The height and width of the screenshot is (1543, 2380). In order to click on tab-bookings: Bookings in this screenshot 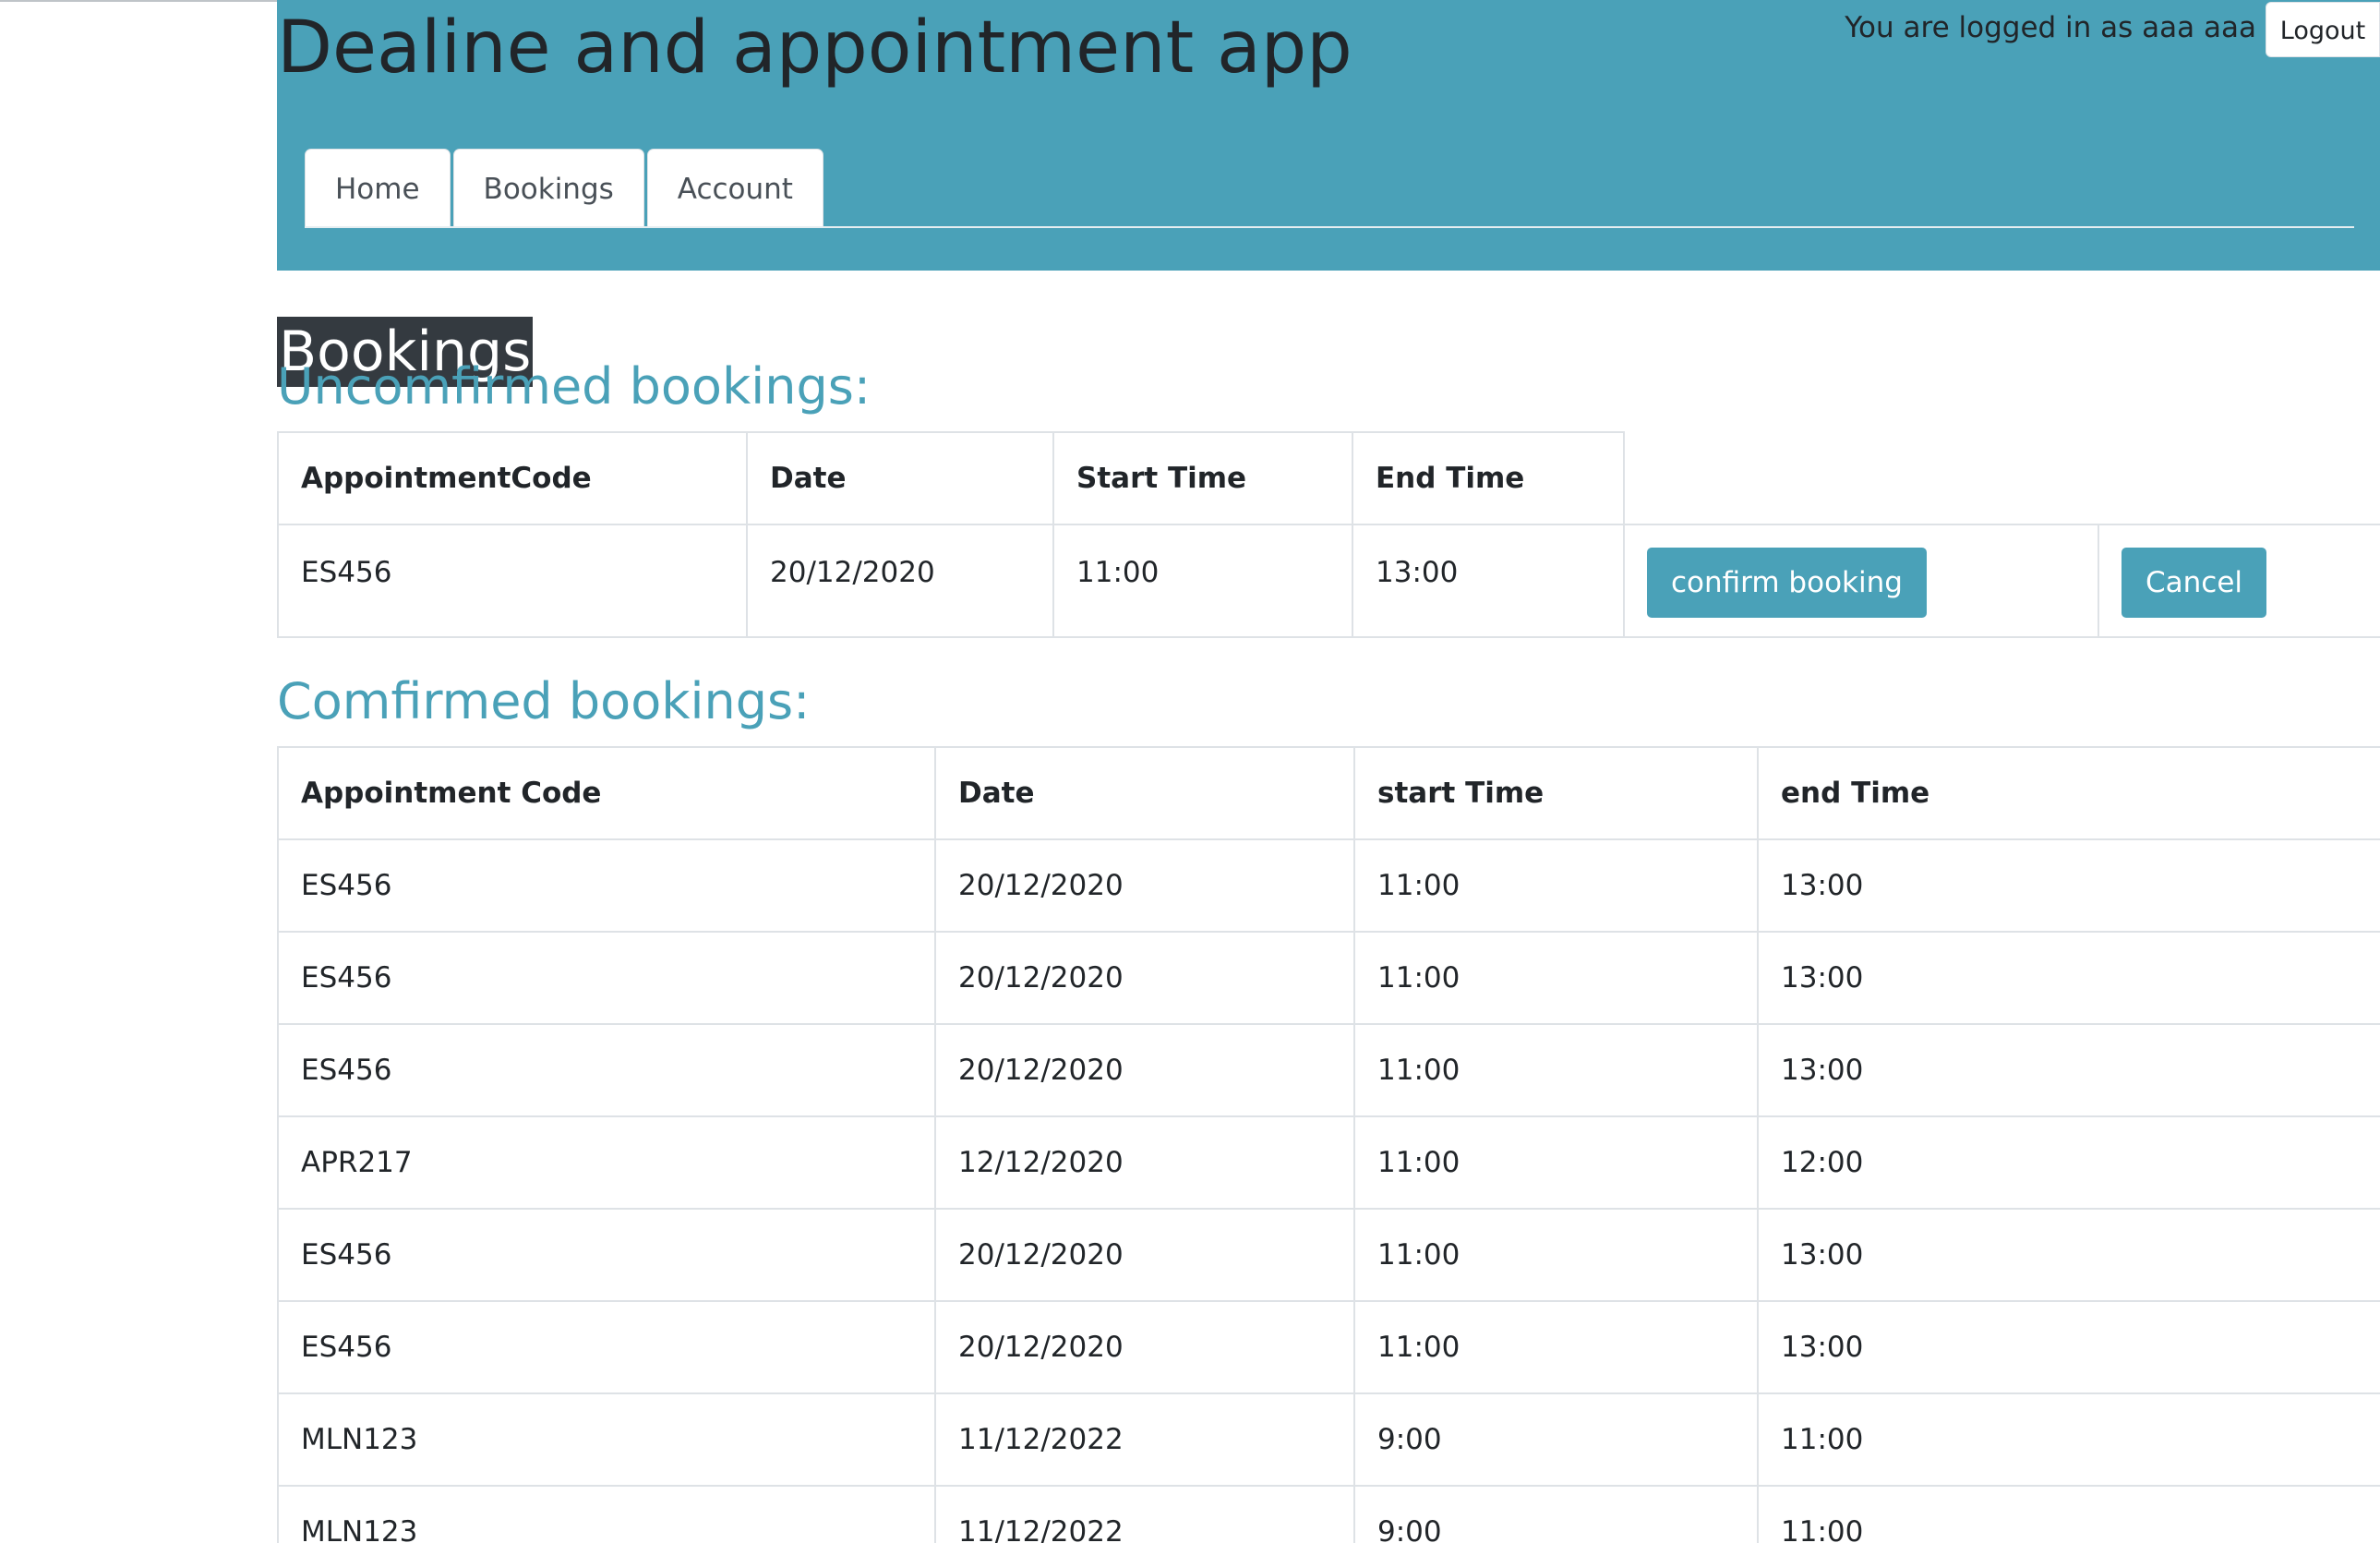, I will do `click(548, 187)`.